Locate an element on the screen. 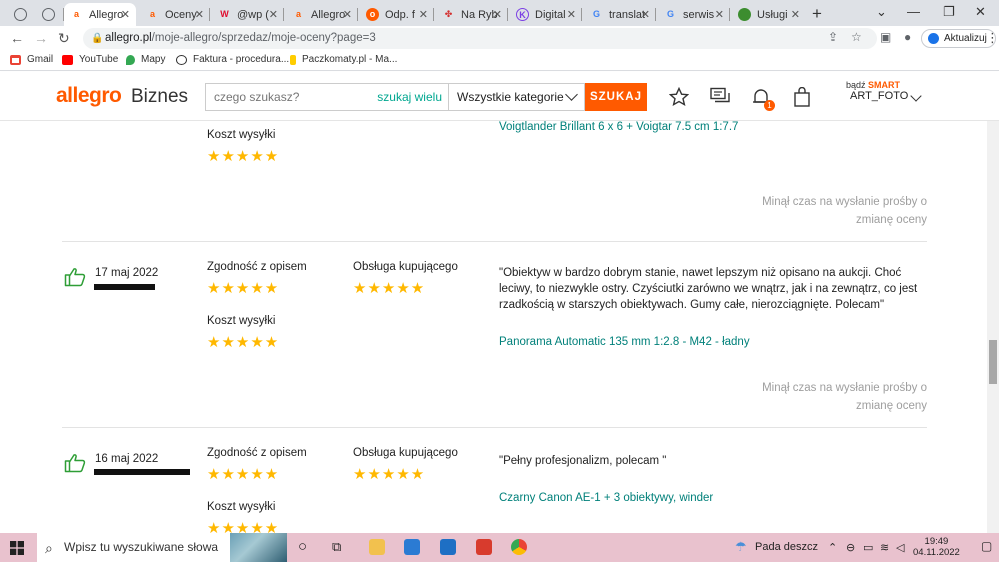  store-icon is located at coordinates (412, 547).